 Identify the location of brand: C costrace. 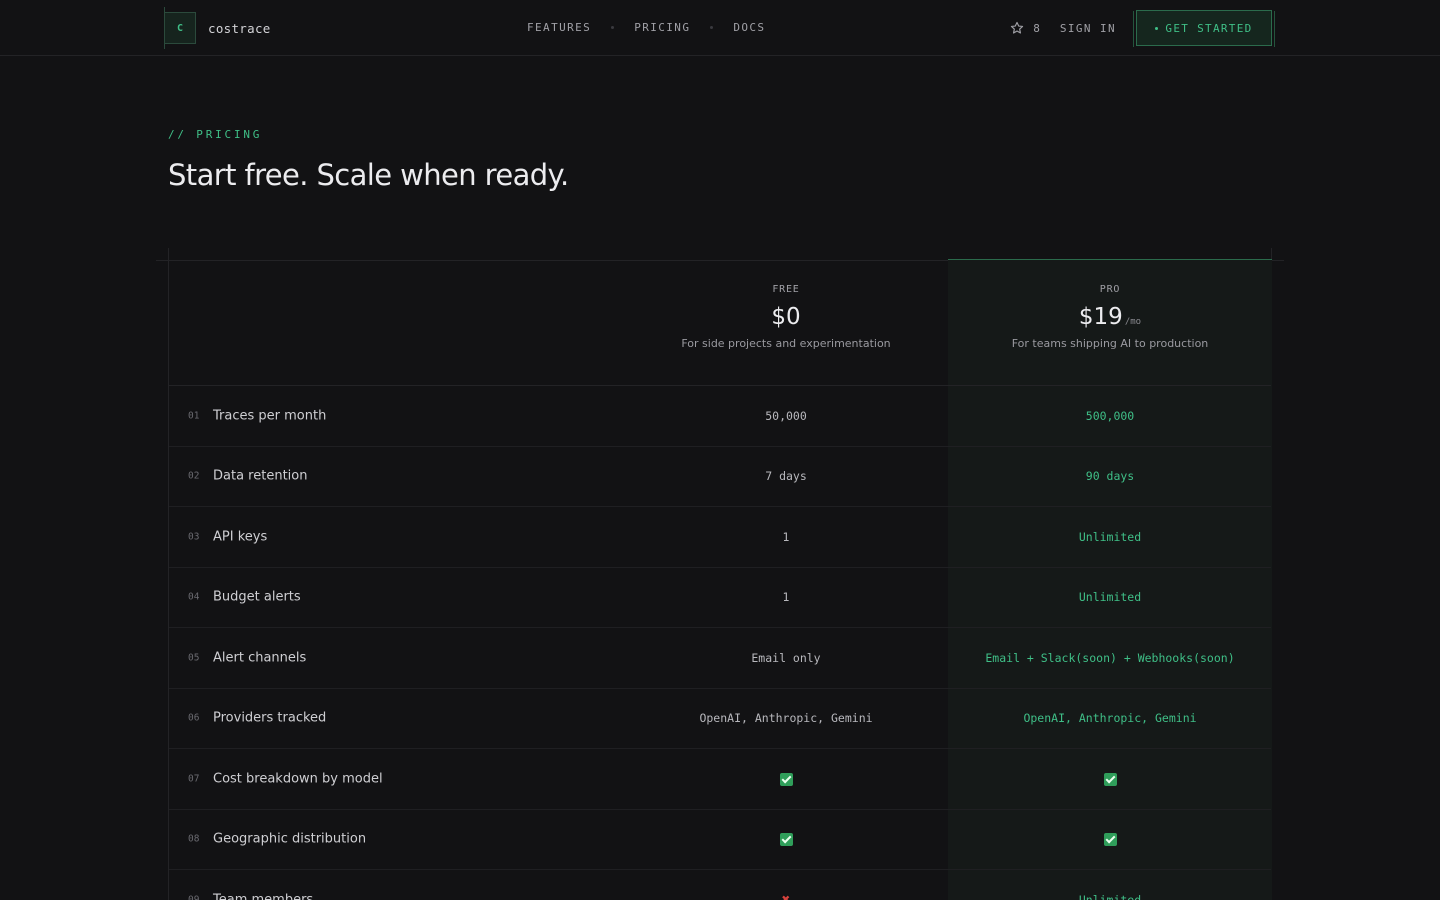
(217, 28).